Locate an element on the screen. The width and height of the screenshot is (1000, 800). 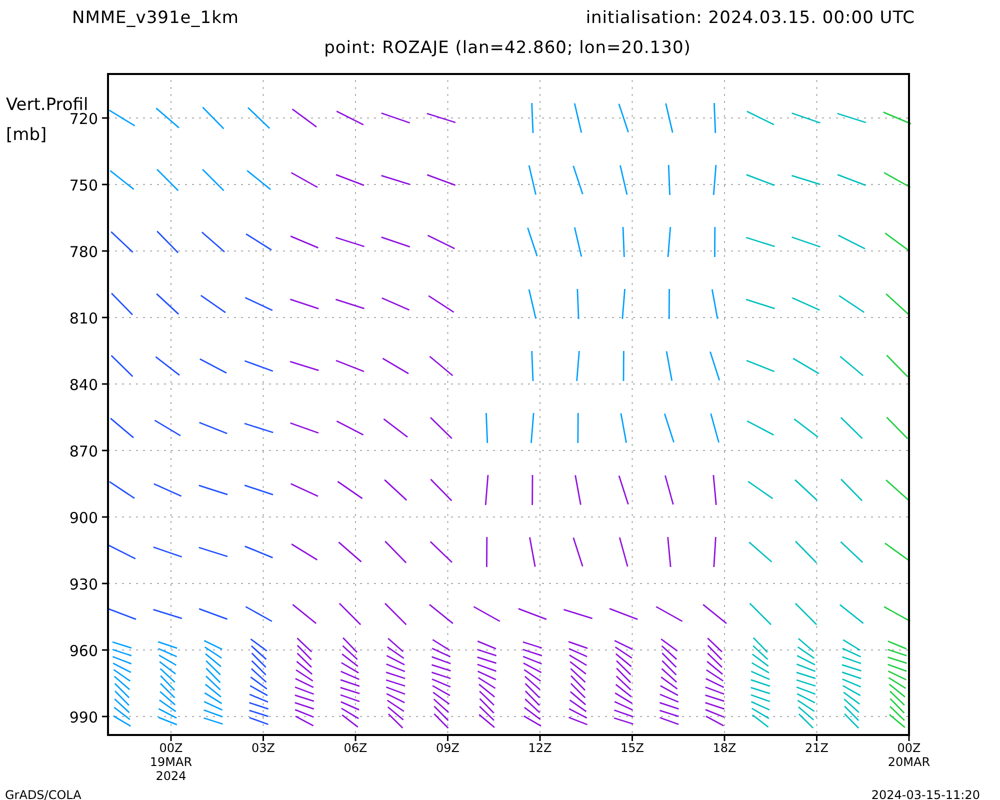
software-credit: GrADS/COLA is located at coordinates (43, 793).